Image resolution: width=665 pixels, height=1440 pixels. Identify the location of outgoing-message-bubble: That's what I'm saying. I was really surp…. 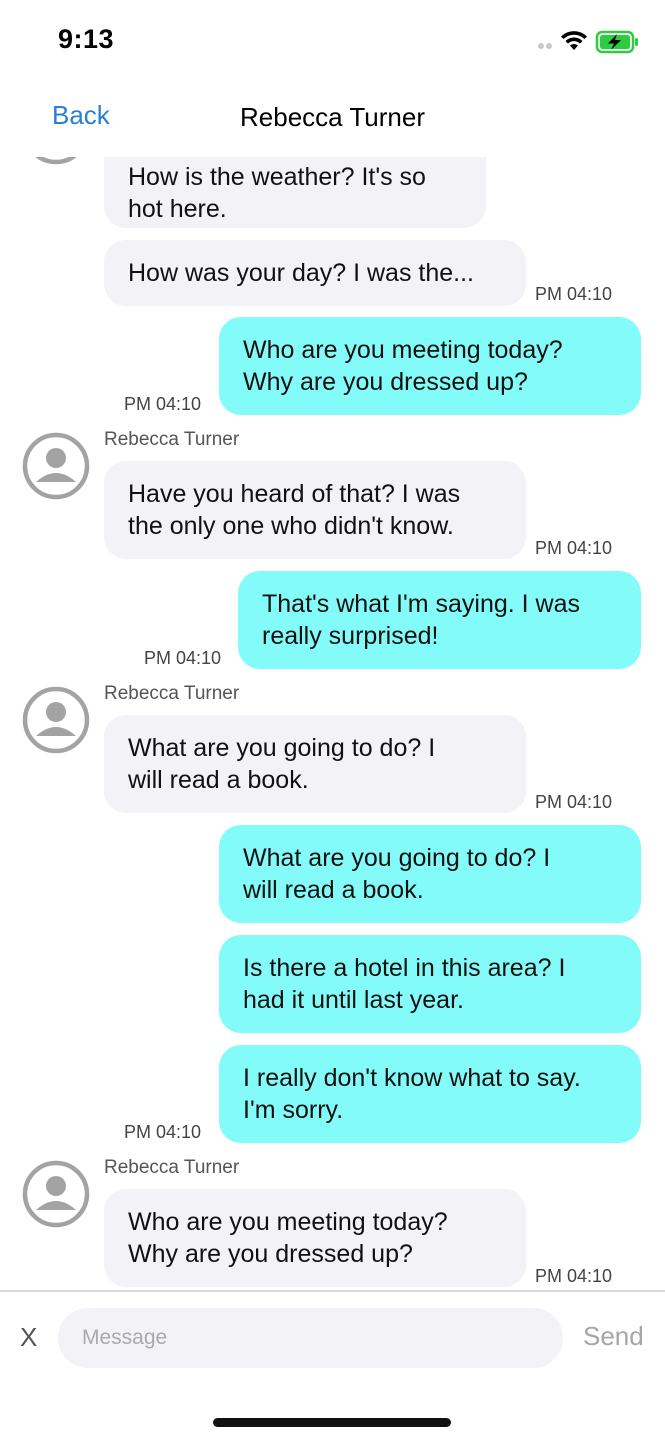
(439, 620).